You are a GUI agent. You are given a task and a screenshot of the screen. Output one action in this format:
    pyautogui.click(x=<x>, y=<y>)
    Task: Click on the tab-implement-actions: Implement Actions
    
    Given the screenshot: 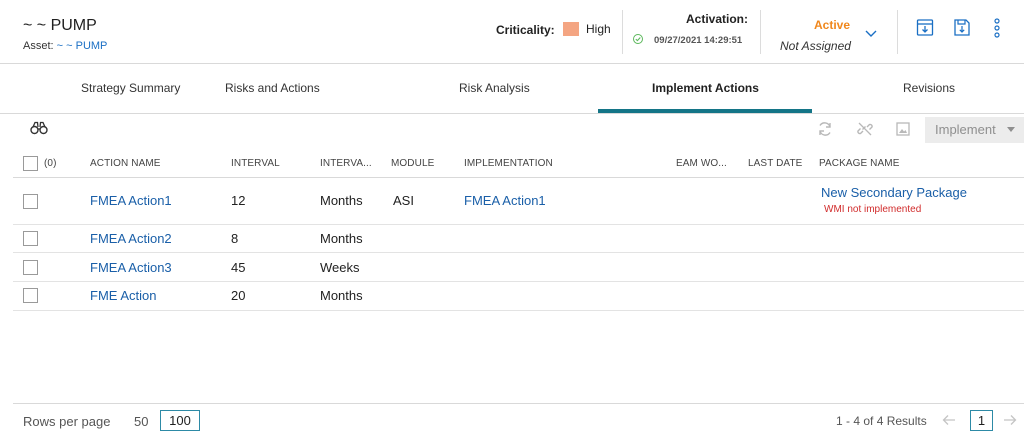 What is the action you would take?
    pyautogui.click(x=705, y=88)
    